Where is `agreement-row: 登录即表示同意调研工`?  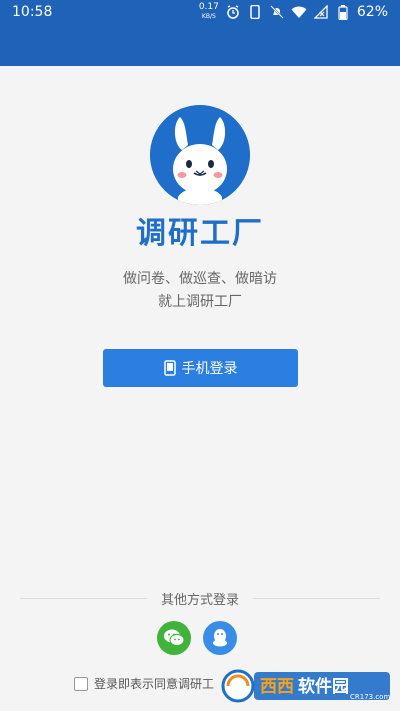
agreement-row: 登录即表示同意调研工 is located at coordinates (144, 683).